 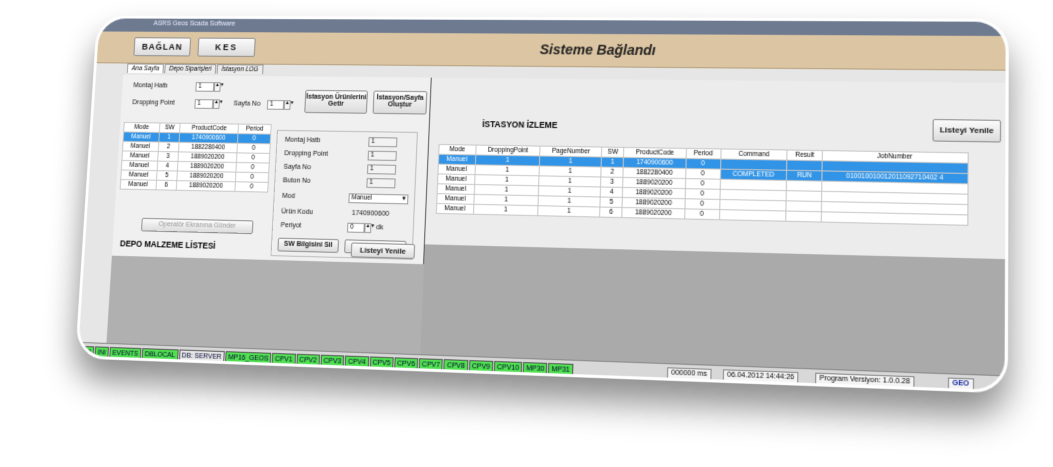 I want to click on detail-mod-label: Mod, so click(x=288, y=196).